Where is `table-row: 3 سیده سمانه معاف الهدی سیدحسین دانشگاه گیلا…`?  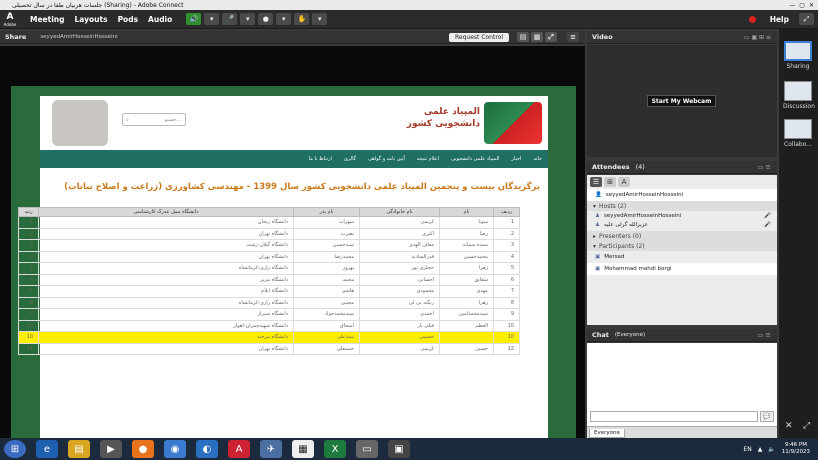
table-row: 3 سیده سمانه معاف الهدی سیدحسین دانشگاه گیلا… is located at coordinates (269, 245).